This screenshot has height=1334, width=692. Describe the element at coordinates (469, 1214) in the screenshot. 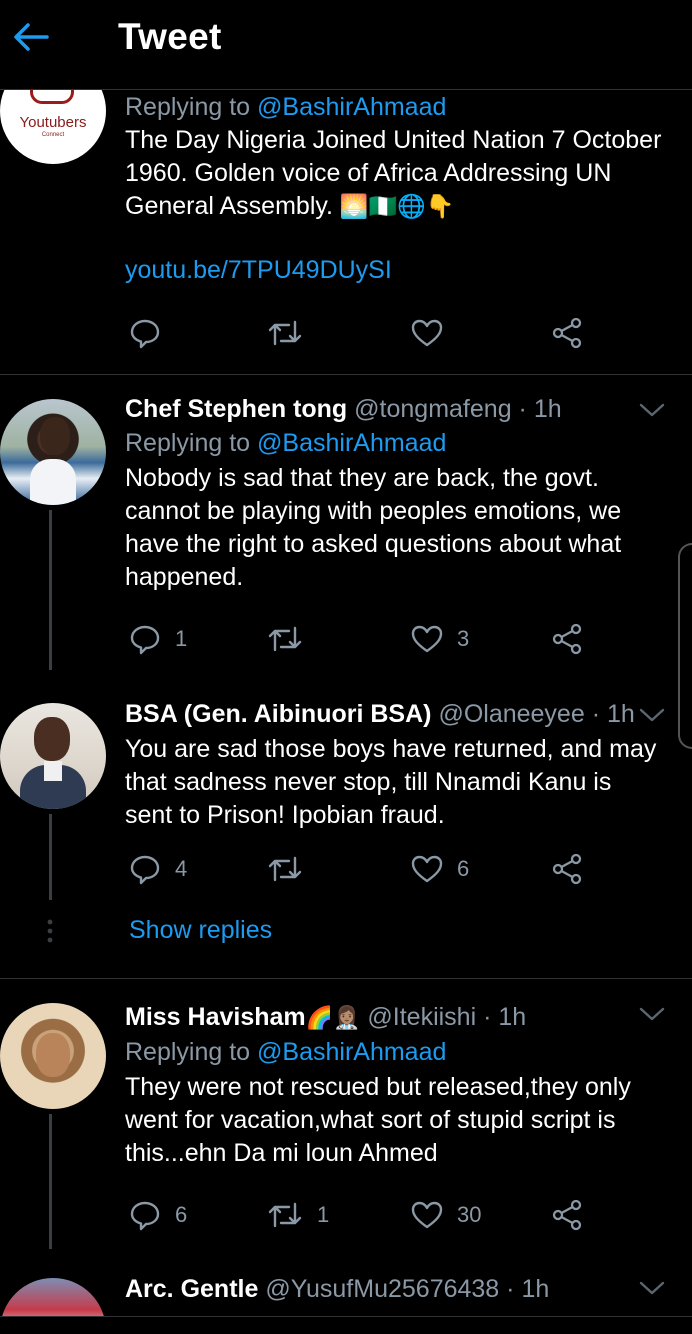

I see `like-count: 30` at that location.